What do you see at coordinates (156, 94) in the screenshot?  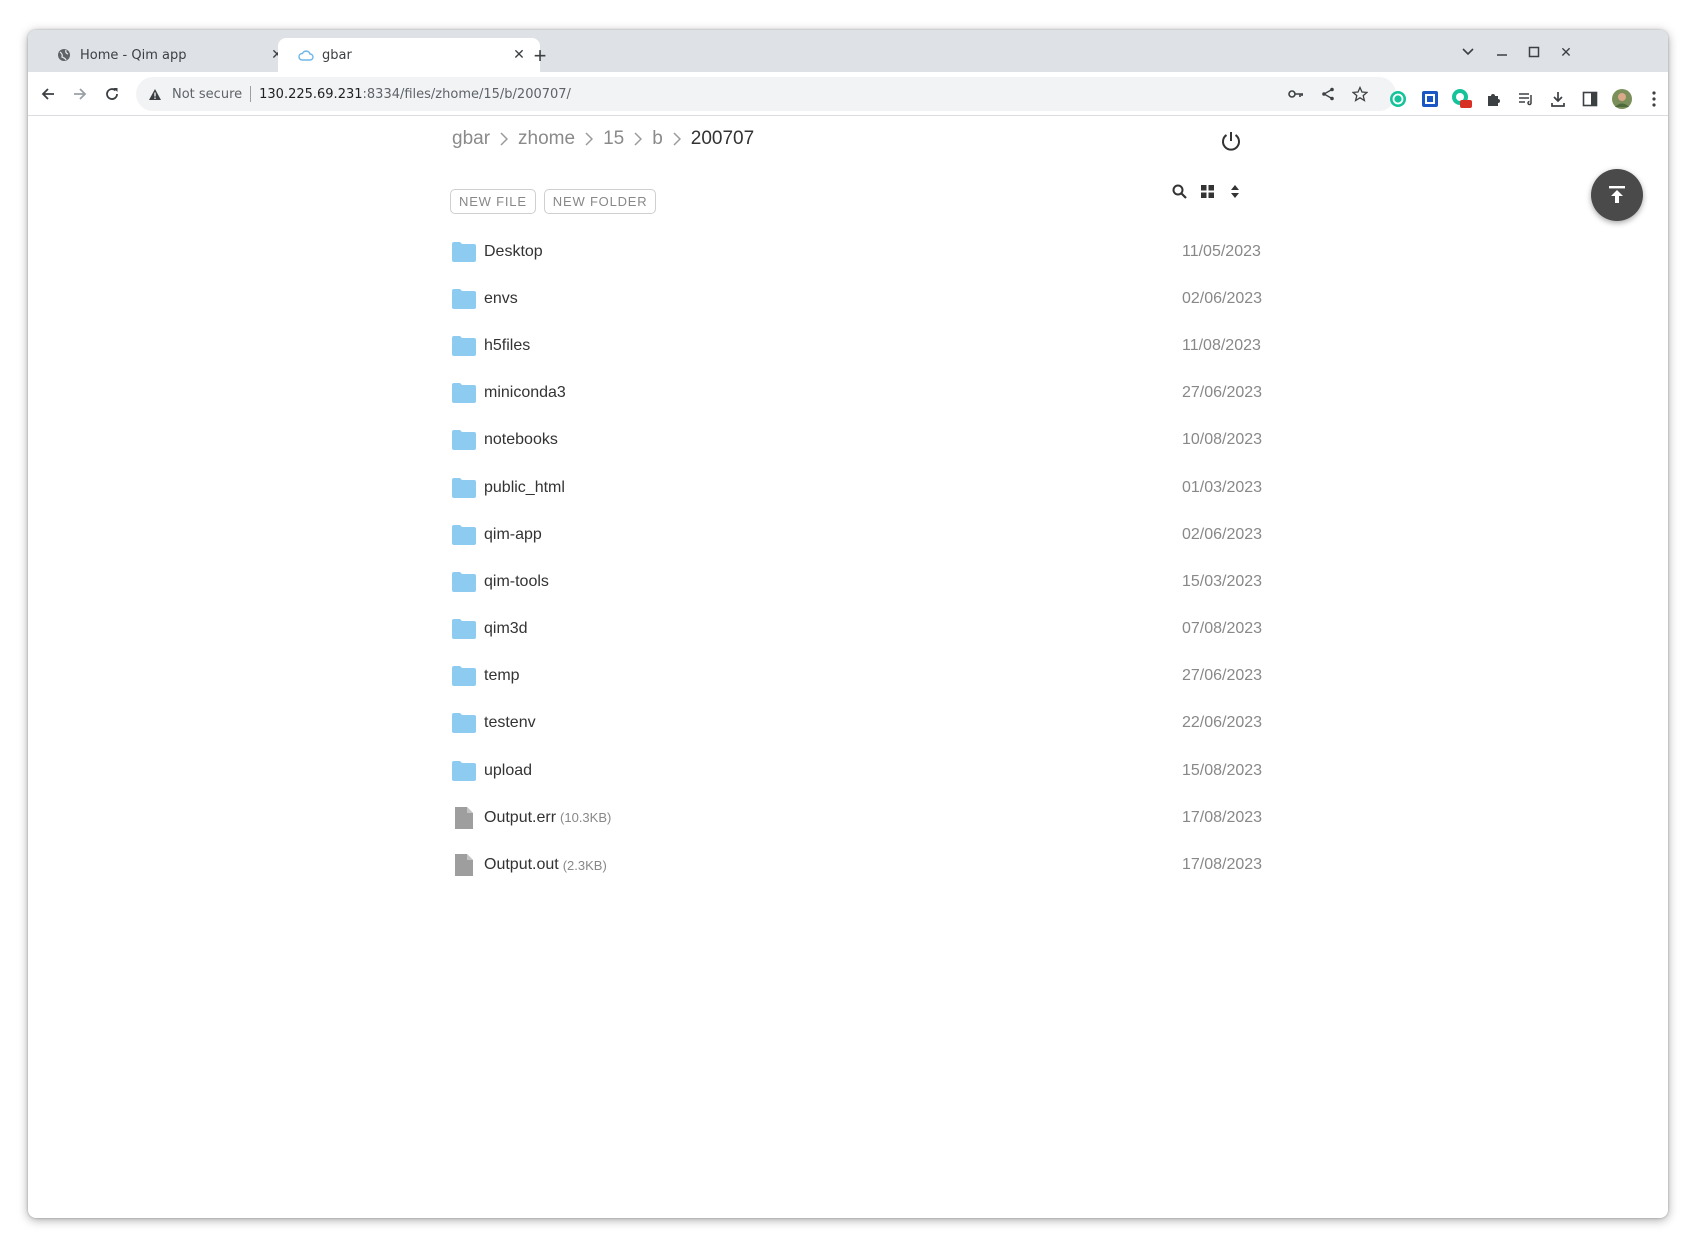 I see `warning-icon` at bounding box center [156, 94].